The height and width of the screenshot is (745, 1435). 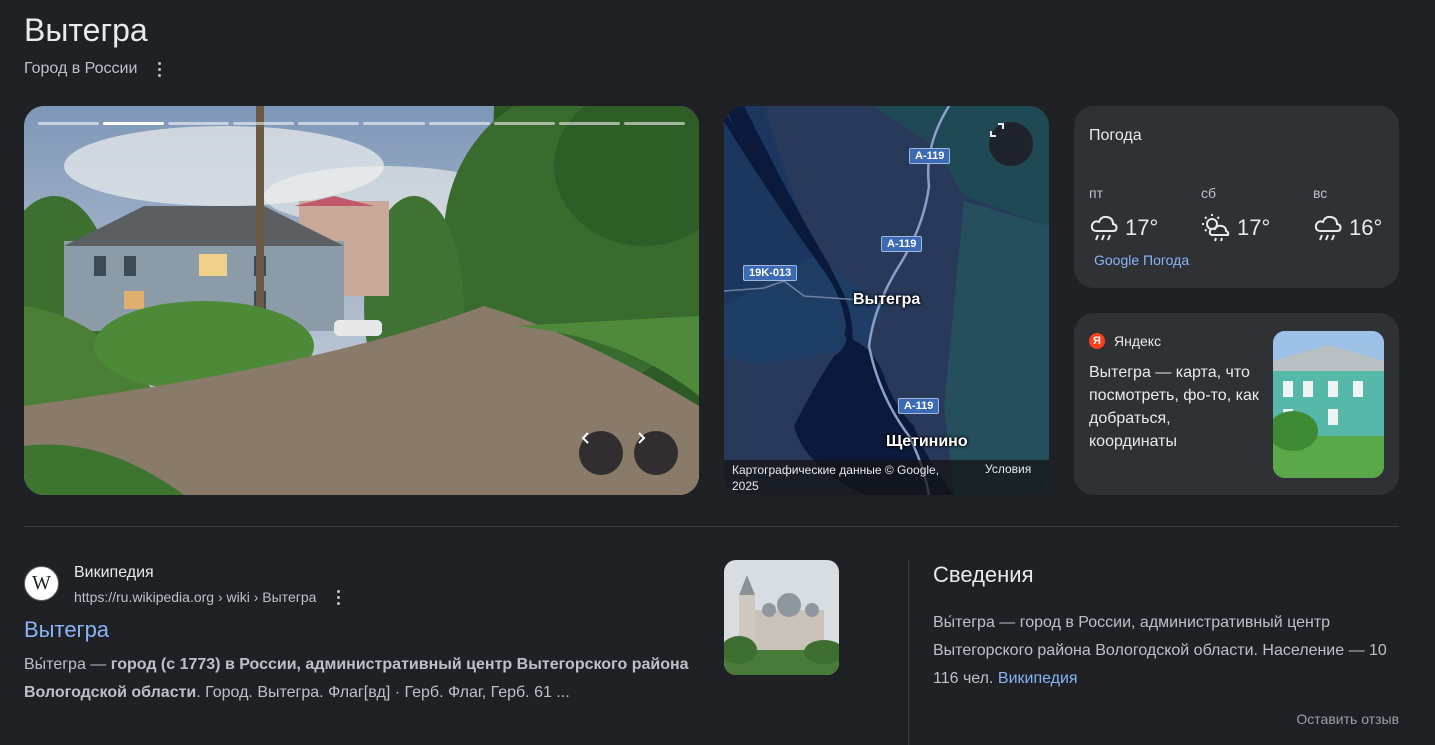 What do you see at coordinates (1363, 213) in the screenshot?
I see `weather-day: вс 16°` at bounding box center [1363, 213].